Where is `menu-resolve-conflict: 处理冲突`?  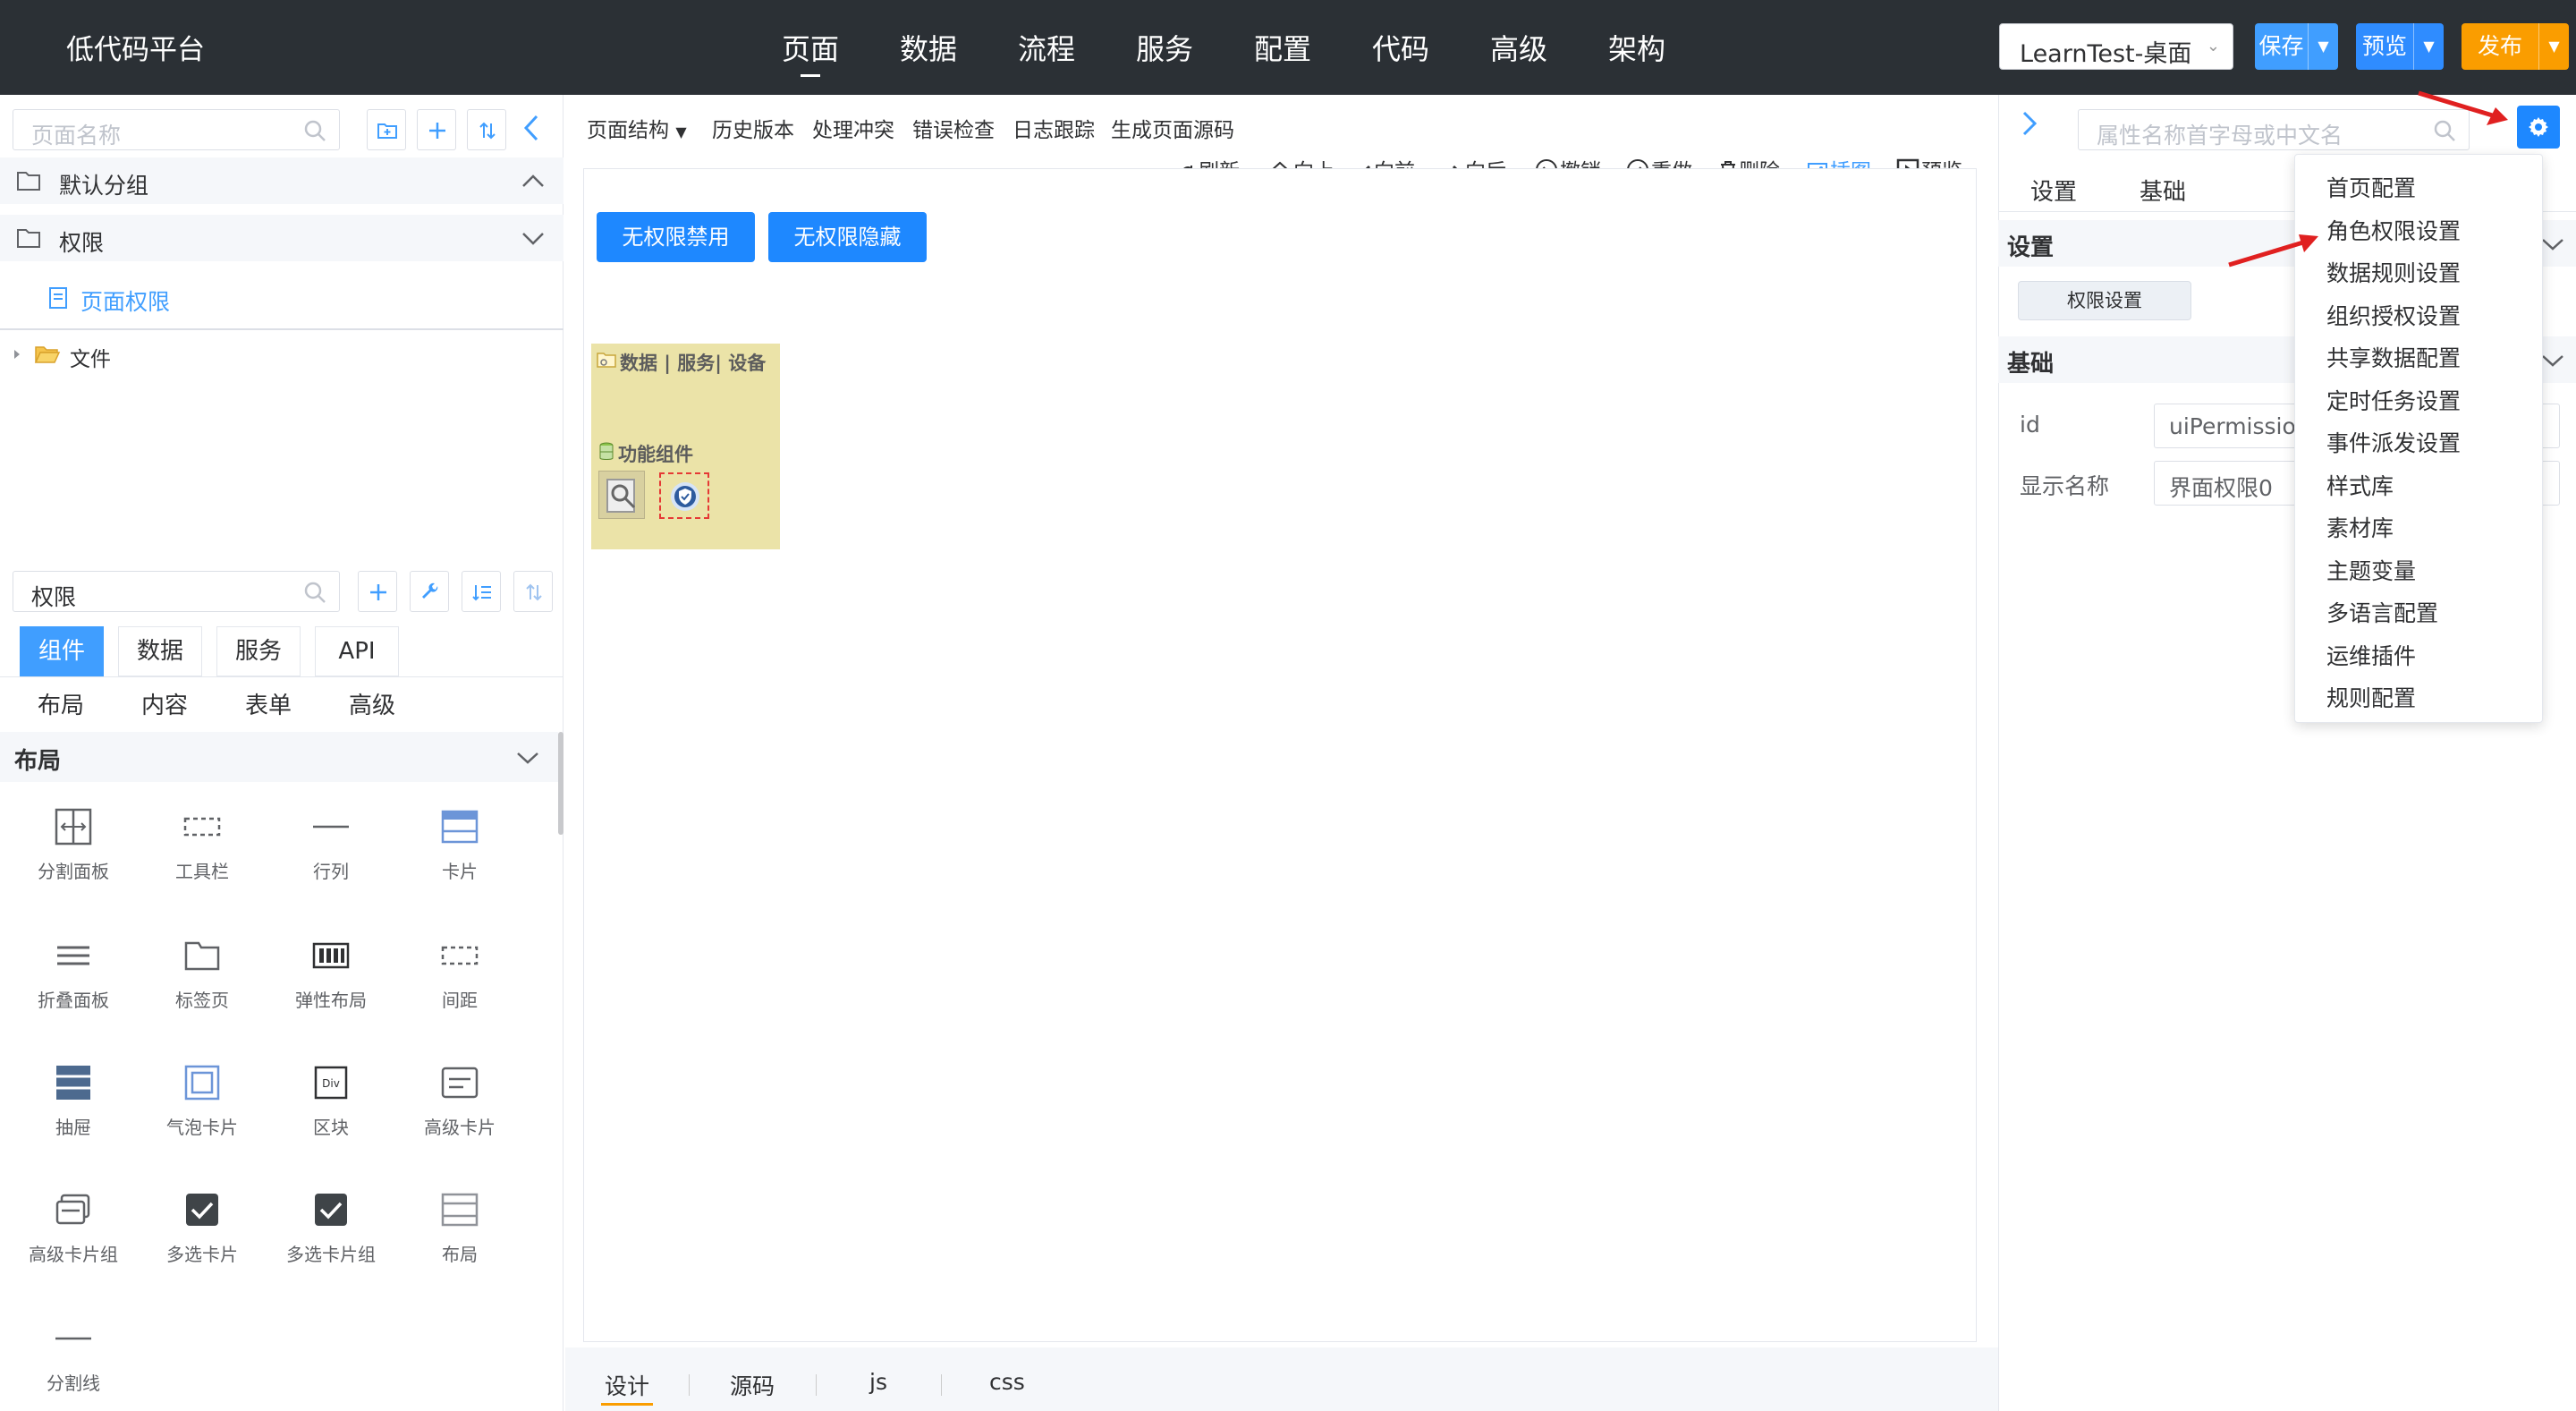 menu-resolve-conflict: 处理冲突 is located at coordinates (853, 128).